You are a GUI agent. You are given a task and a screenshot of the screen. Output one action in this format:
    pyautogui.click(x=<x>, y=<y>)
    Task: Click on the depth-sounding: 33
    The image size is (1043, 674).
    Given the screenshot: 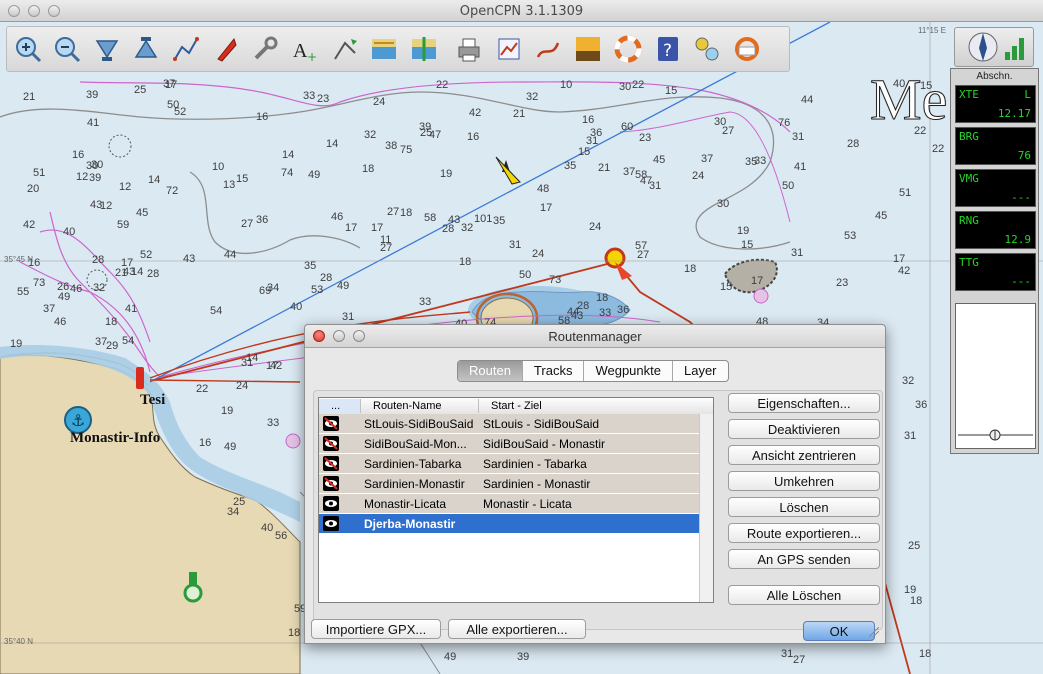 What is the action you would take?
    pyautogui.click(x=760, y=161)
    